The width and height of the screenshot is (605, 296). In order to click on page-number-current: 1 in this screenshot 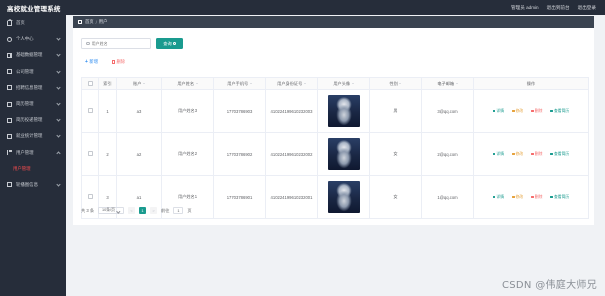, I will do `click(143, 210)`.